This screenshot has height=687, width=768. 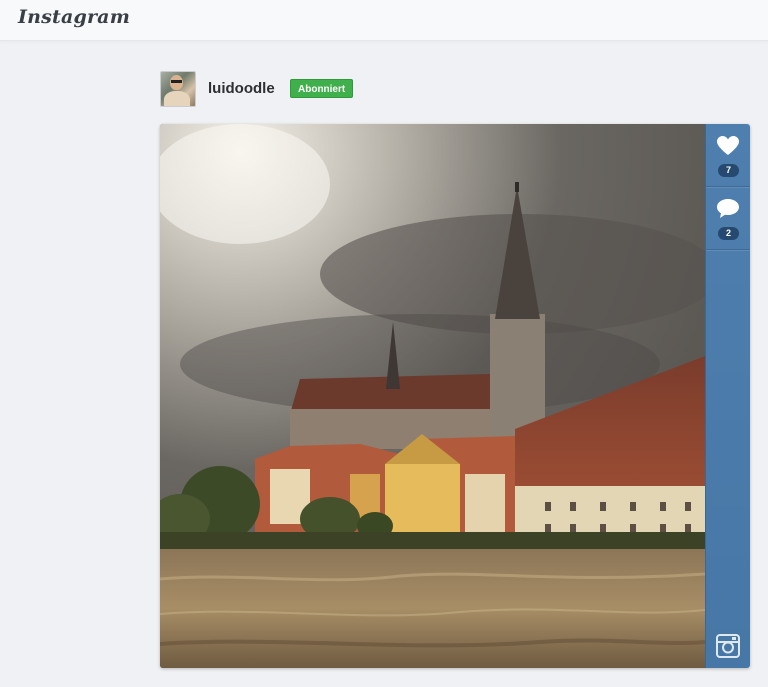 What do you see at coordinates (321, 88) in the screenshot?
I see `follow-button: Abonniert` at bounding box center [321, 88].